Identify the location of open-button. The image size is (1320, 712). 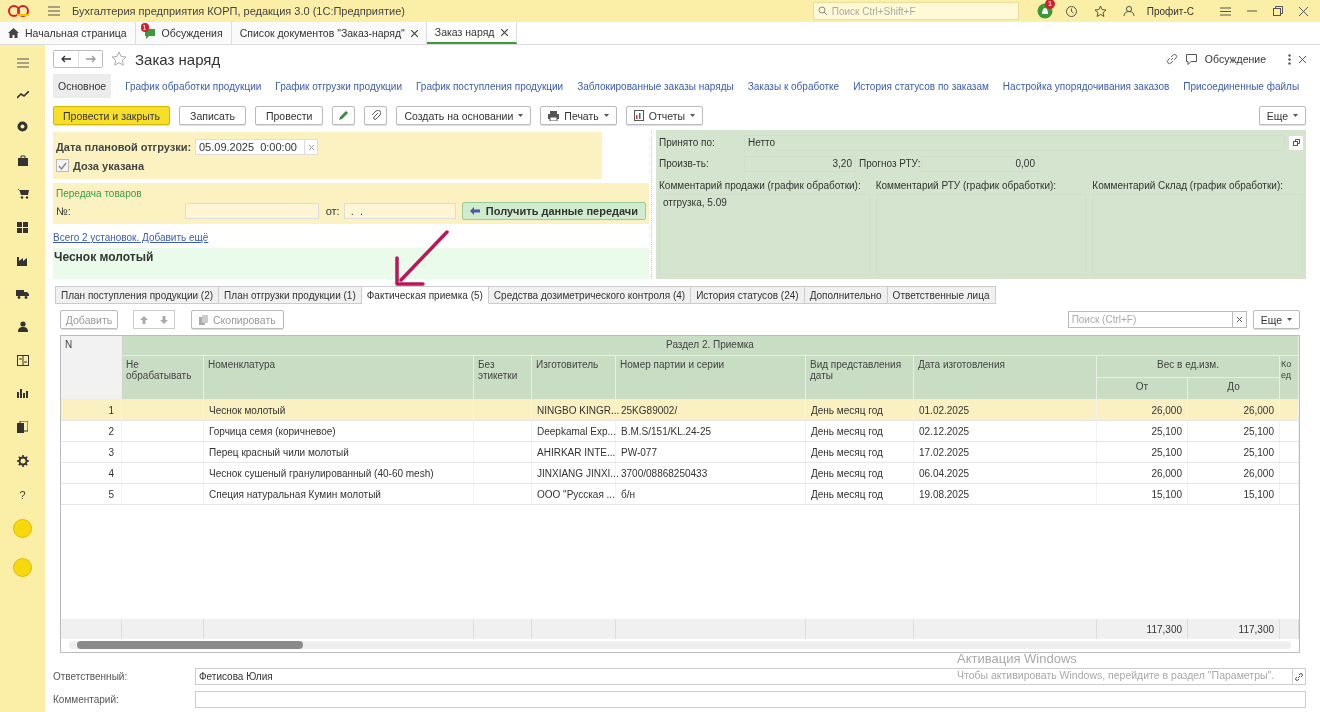
(1299, 676).